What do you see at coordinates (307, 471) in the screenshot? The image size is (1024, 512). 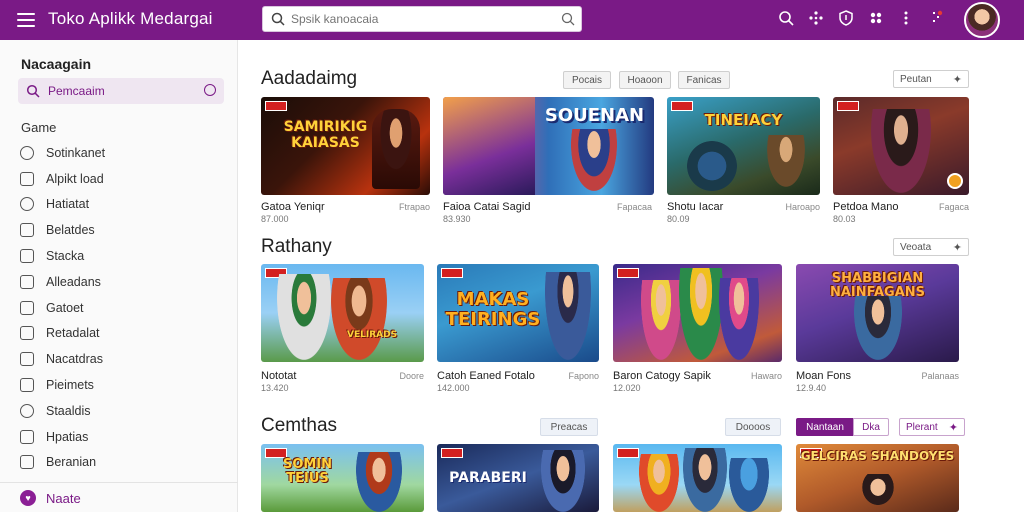 I see `thumbnail-art-text: SOMIN TEIUS` at bounding box center [307, 471].